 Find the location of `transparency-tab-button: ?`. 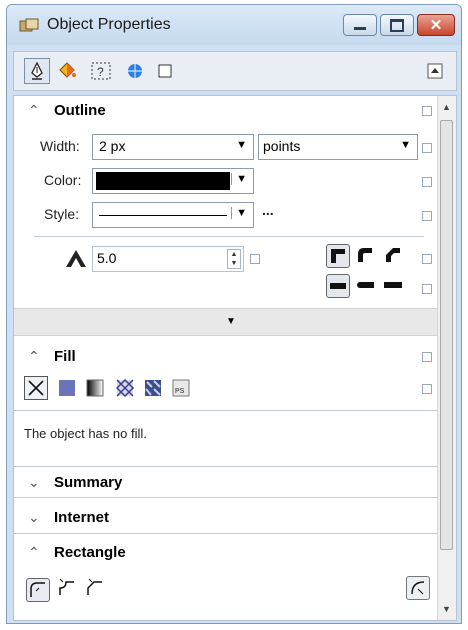

transparency-tab-button: ? is located at coordinates (101, 71).